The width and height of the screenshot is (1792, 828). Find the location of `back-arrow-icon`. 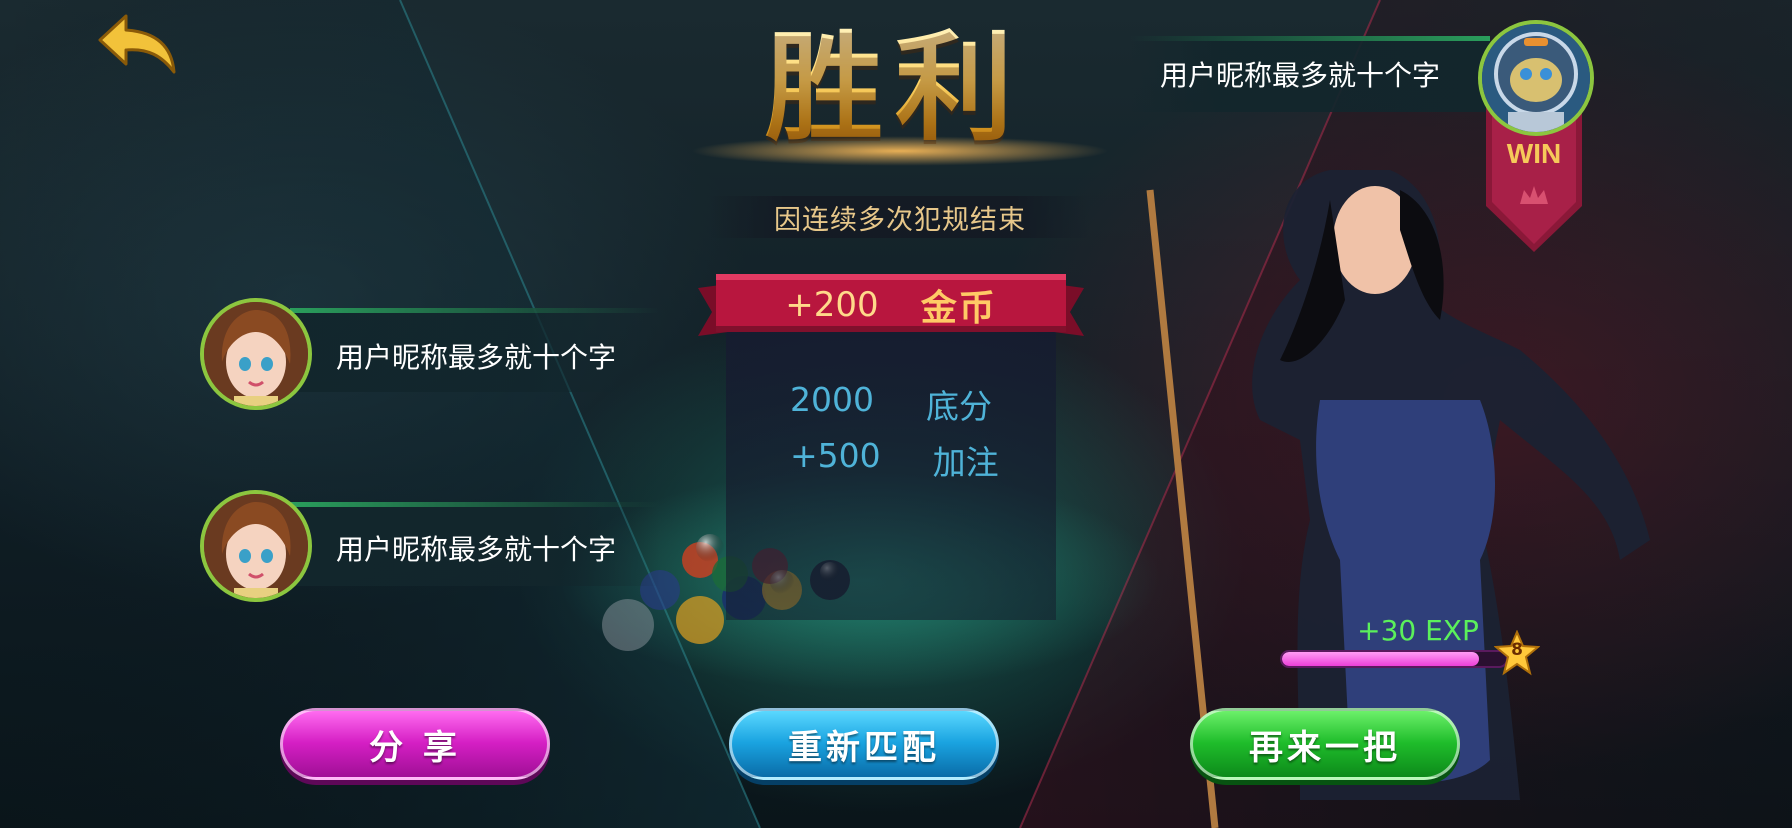

back-arrow-icon is located at coordinates (137, 44).